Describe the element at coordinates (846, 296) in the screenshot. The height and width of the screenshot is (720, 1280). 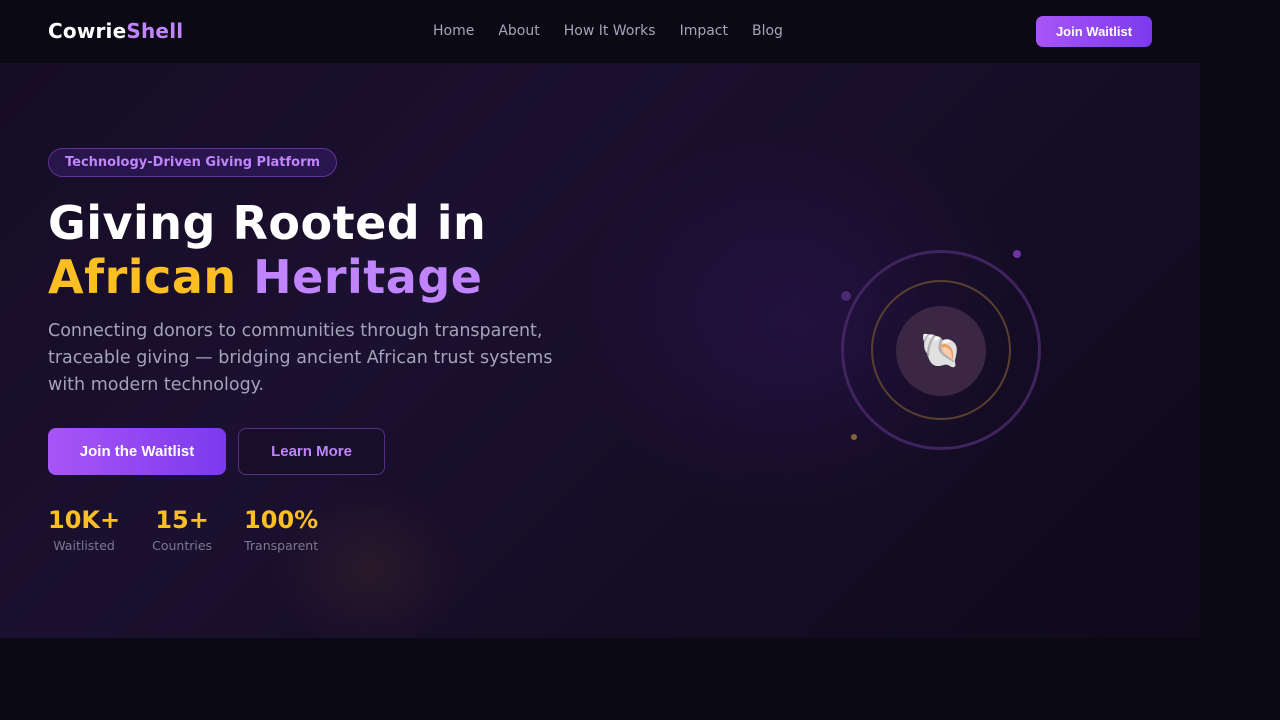
I see `orbit-dot-purple` at that location.